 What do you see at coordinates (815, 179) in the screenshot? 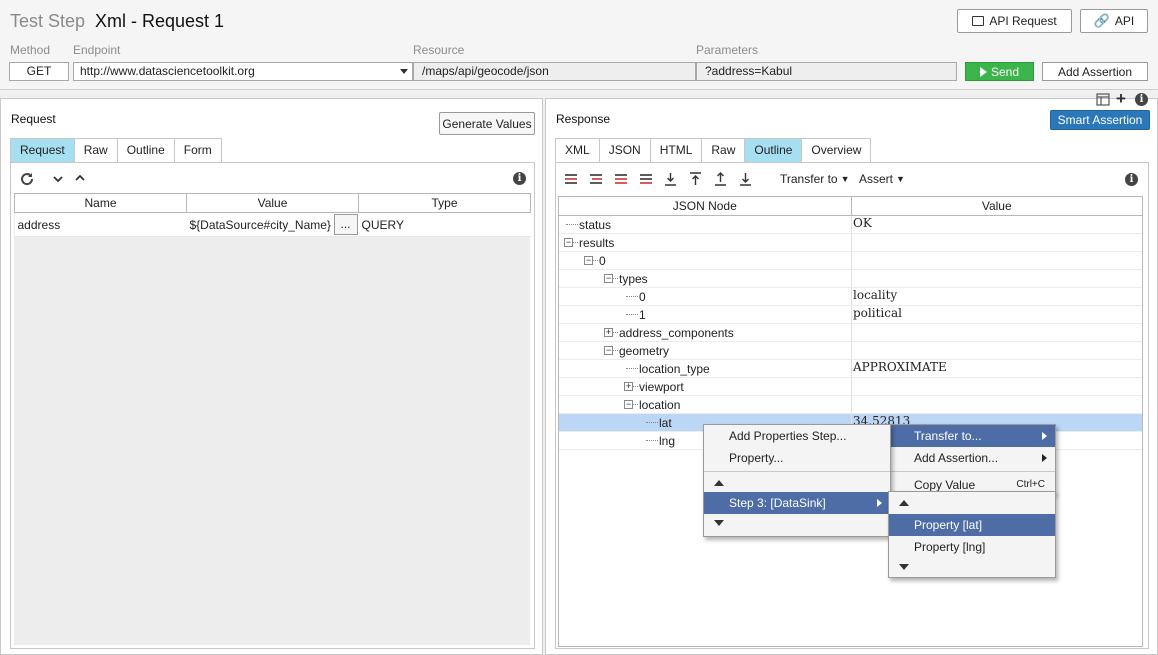
I see `transfer-to-dropdown: Transfer to ▼` at bounding box center [815, 179].